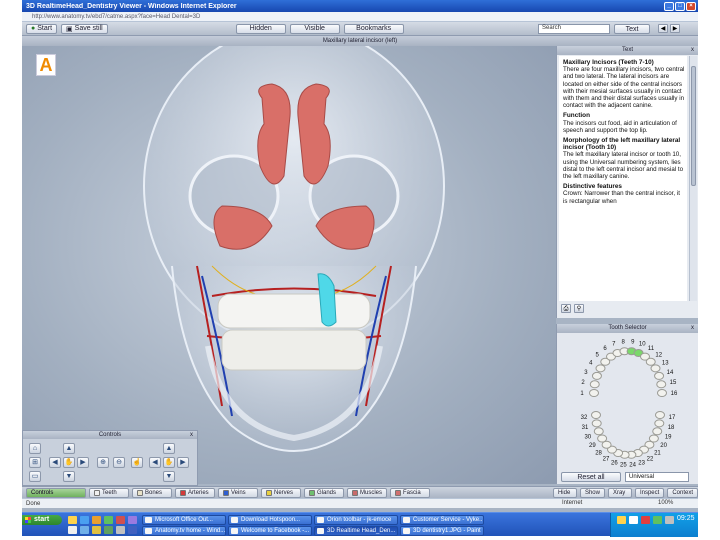 This screenshot has width=720, height=540. I want to click on start-button: ● Start, so click(42, 28).